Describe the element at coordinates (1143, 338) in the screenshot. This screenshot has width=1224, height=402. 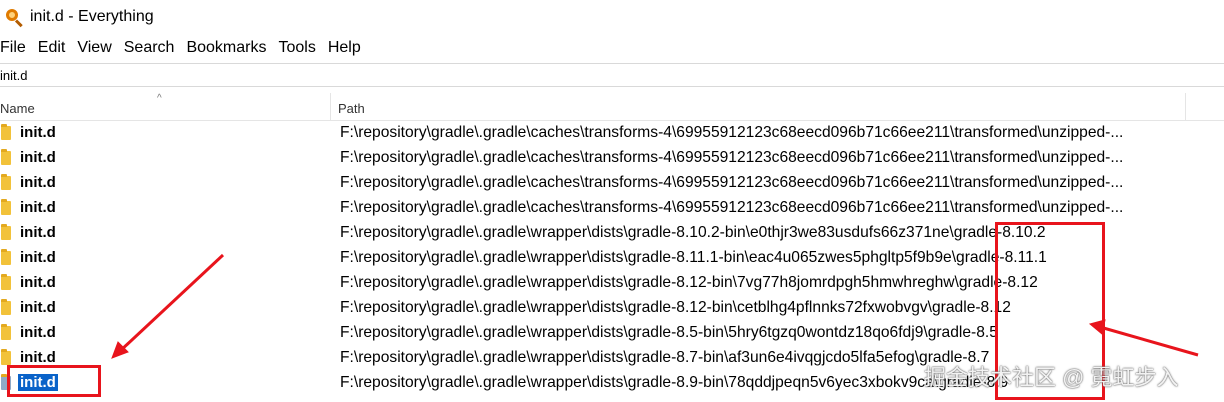
I see `arrow-to-path-icon` at that location.